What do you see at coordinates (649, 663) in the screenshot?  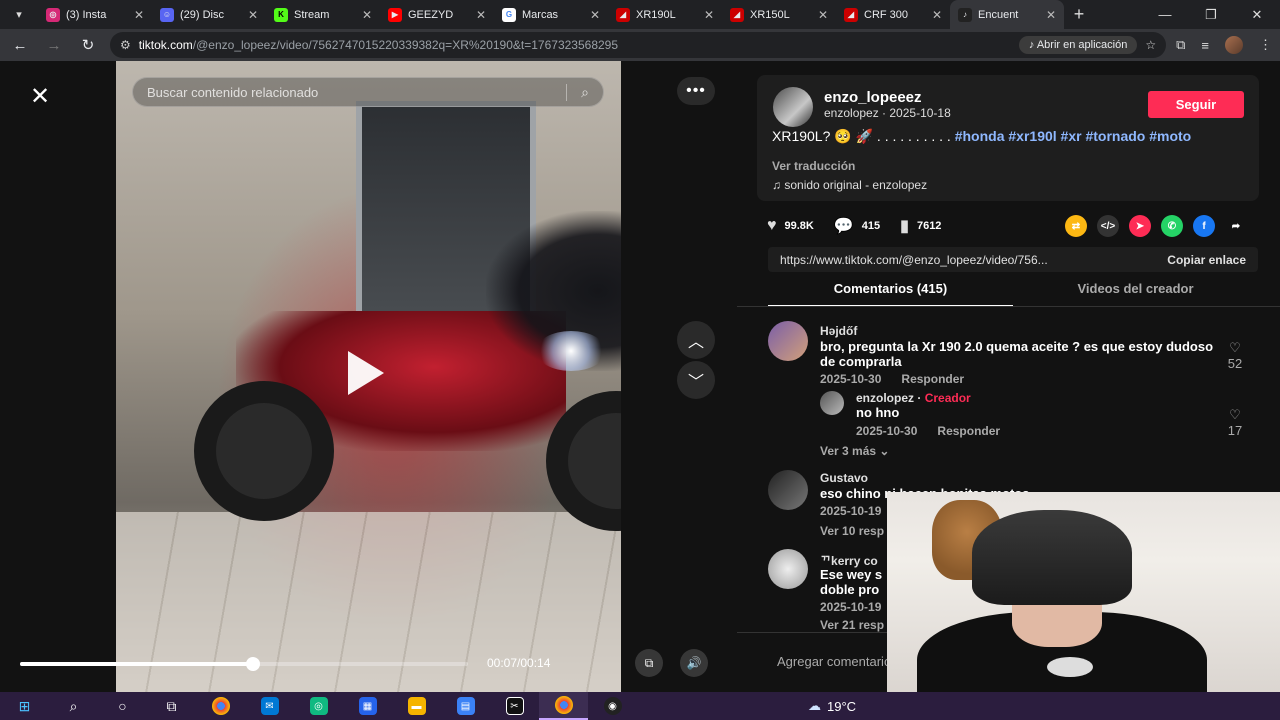 I see `picture-in-picture-icon: ⧉` at bounding box center [649, 663].